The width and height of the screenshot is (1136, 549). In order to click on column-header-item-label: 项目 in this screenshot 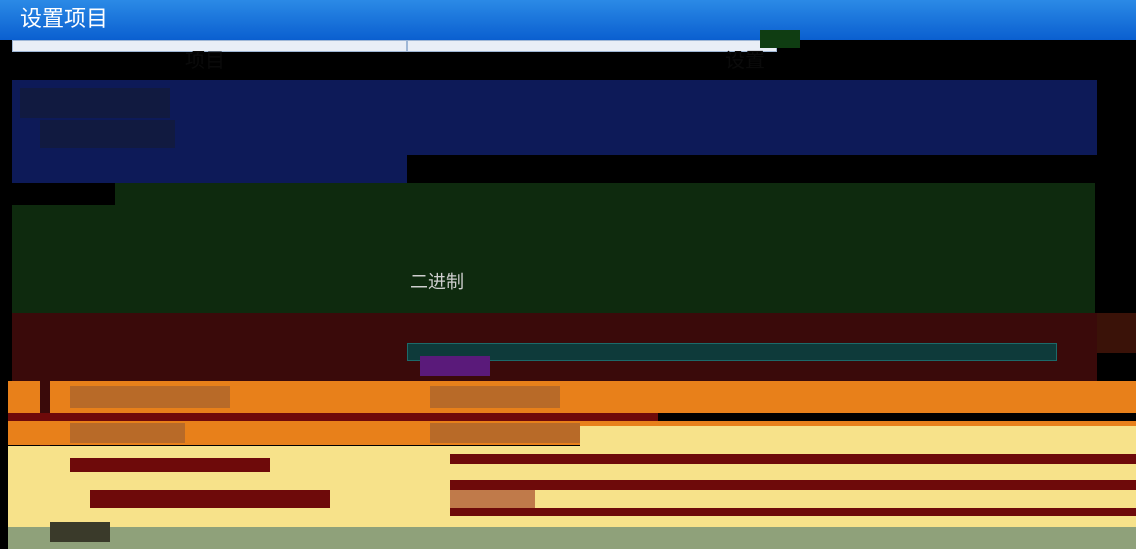, I will do `click(205, 60)`.